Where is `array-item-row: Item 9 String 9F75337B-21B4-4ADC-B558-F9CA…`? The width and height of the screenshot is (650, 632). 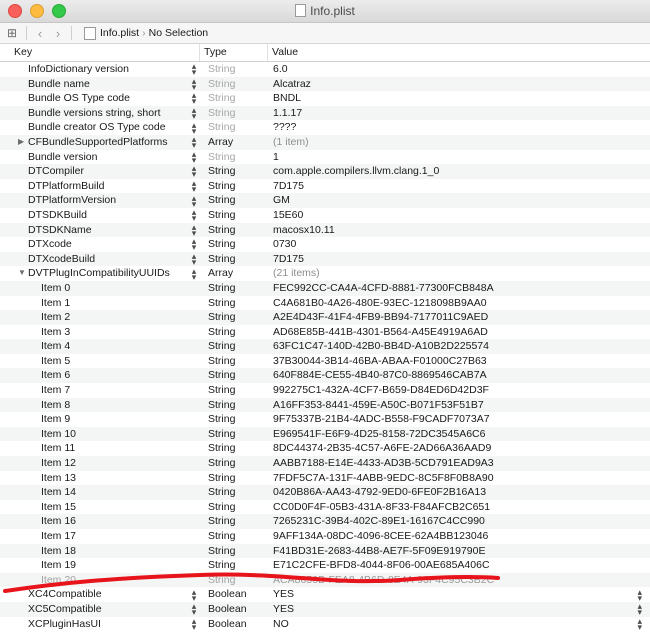 array-item-row: Item 9 String 9F75337B-21B4-4ADC-B558-F9CA… is located at coordinates (325, 419).